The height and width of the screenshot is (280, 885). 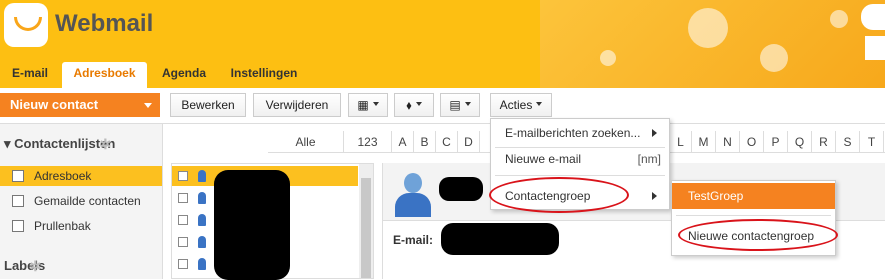 What do you see at coordinates (403, 142) in the screenshot?
I see `alpha-a: A` at bounding box center [403, 142].